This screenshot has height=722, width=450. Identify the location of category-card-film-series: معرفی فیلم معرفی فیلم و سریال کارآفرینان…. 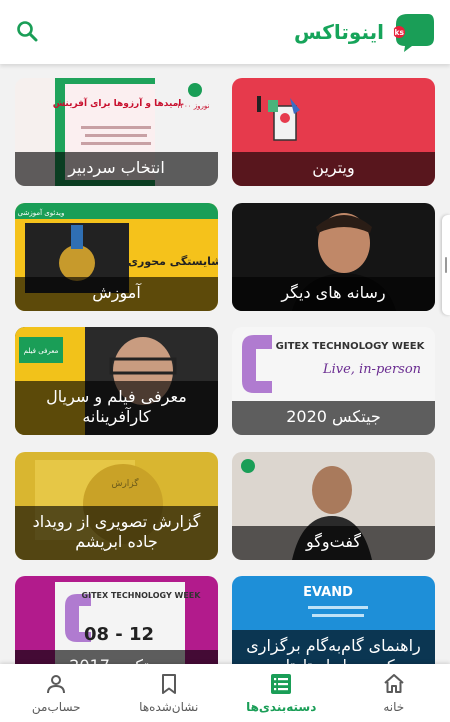
(116, 381).